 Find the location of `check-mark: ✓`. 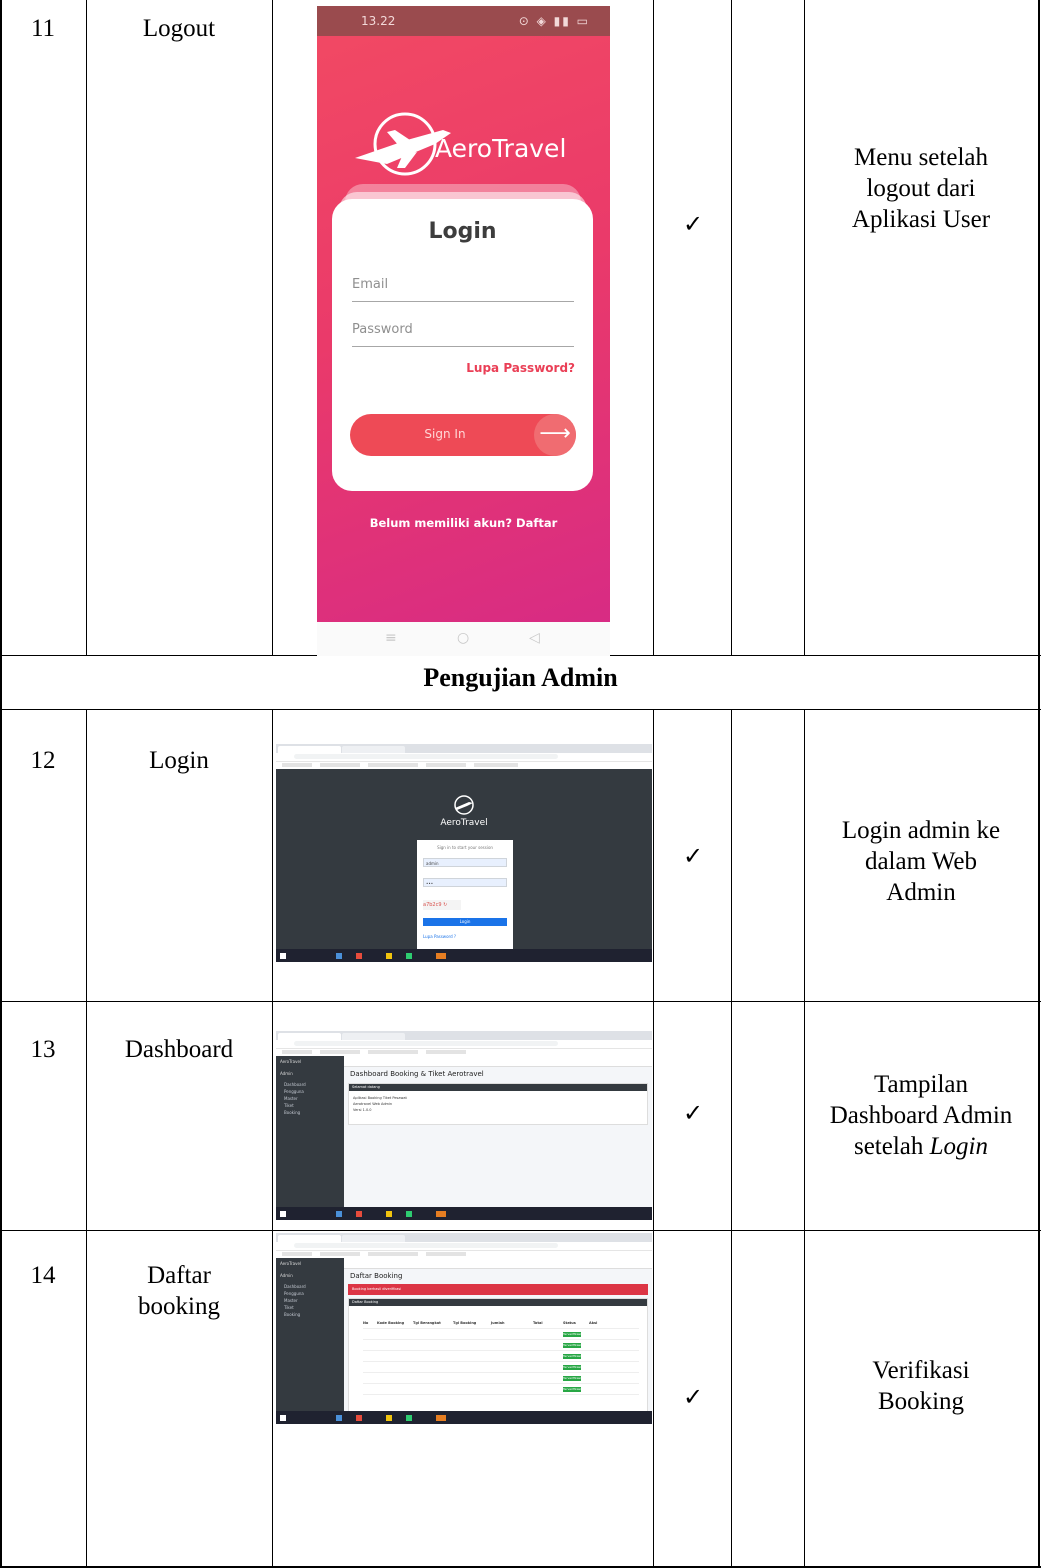

check-mark: ✓ is located at coordinates (693, 1397).